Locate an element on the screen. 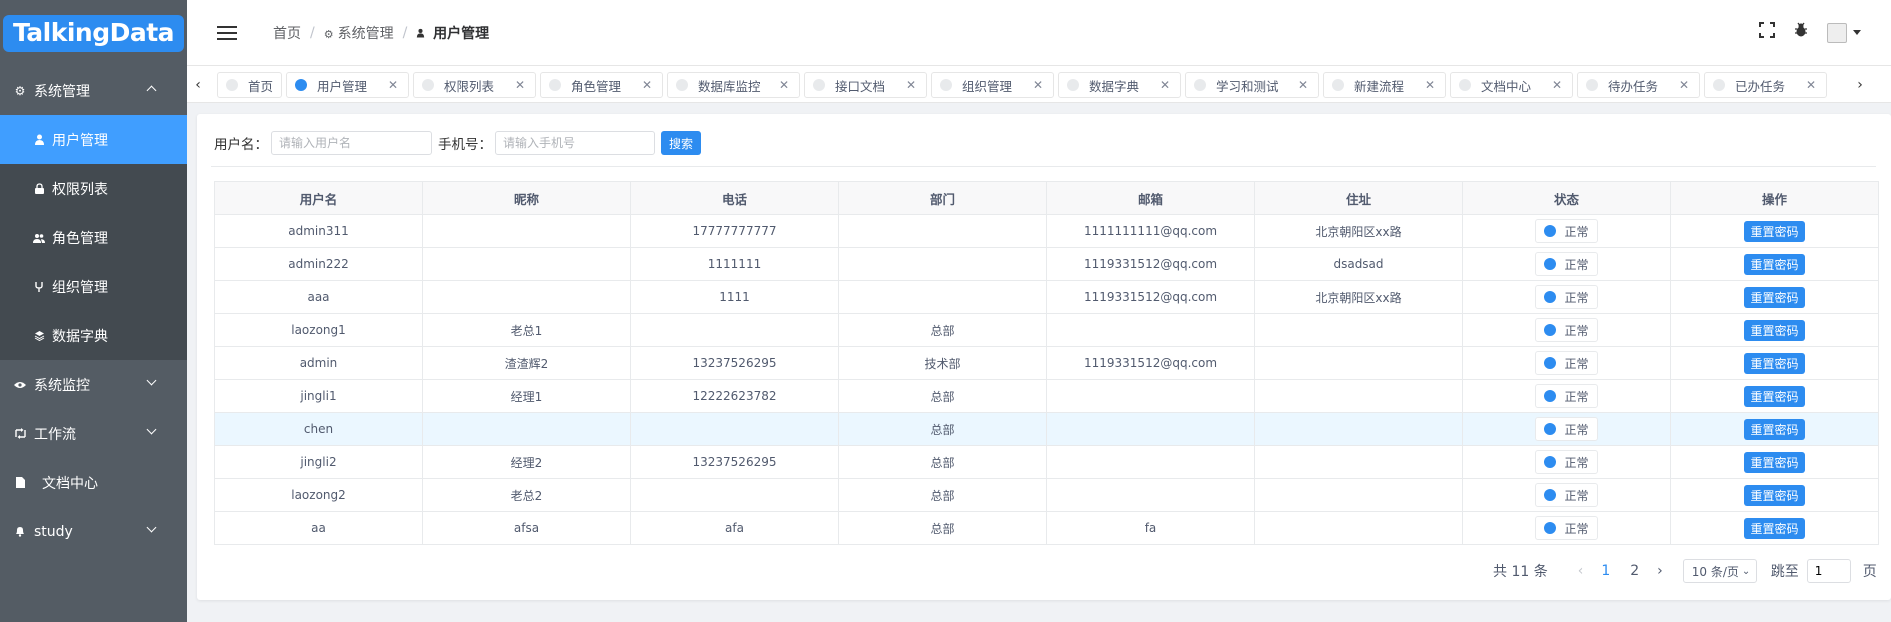  username-search-input is located at coordinates (351, 143).